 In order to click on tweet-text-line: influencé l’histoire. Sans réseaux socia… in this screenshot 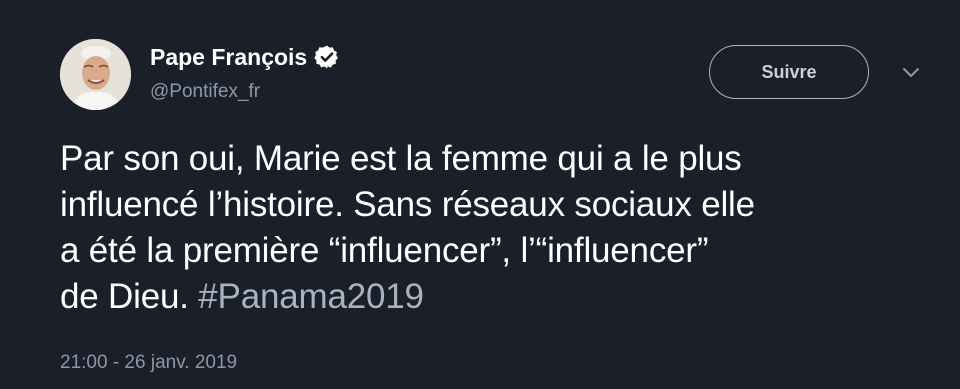, I will do `click(407, 204)`.